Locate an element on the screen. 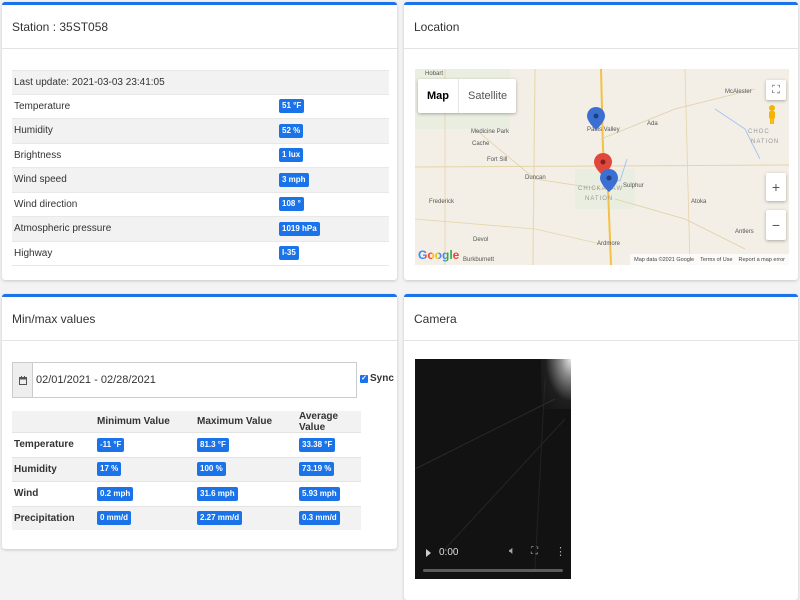 Image resolution: width=800 pixels, height=600 pixels. max-badge: 81.3 °F is located at coordinates (213, 444).